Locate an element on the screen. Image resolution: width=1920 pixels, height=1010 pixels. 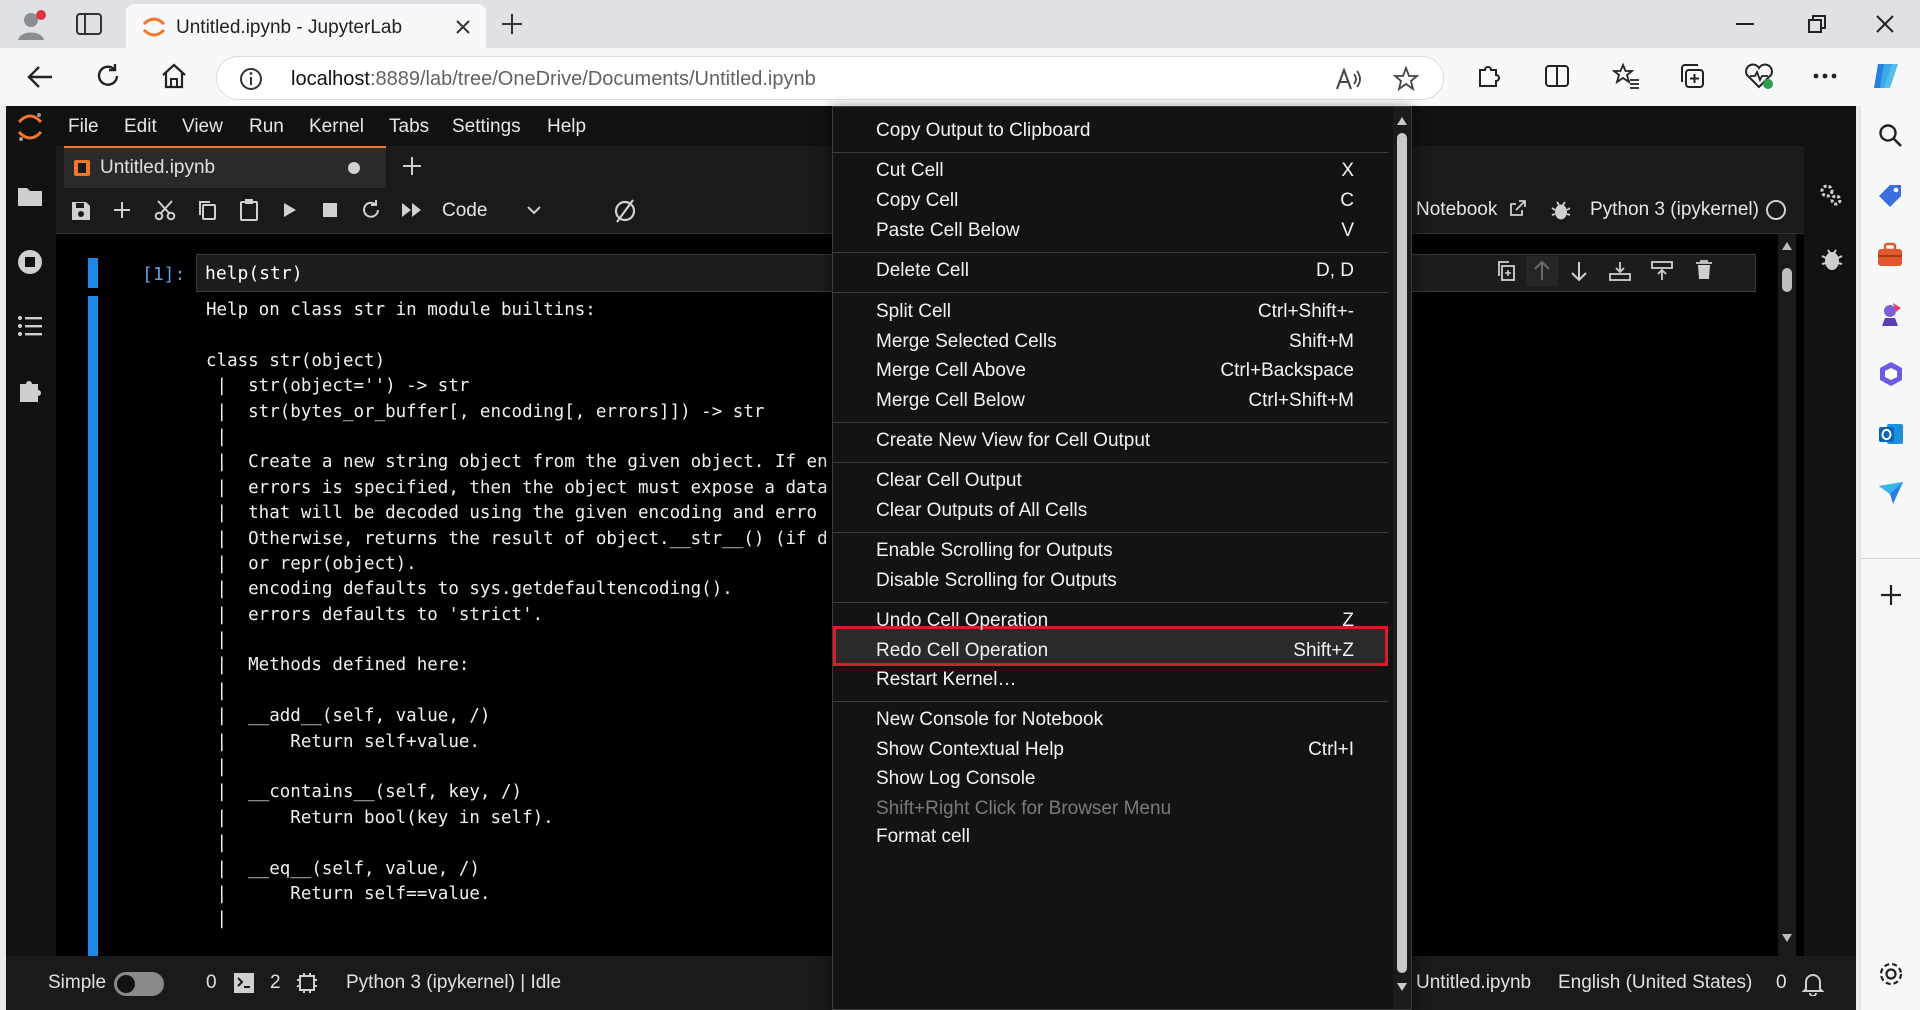
favorite-star-icon is located at coordinates (1406, 79).